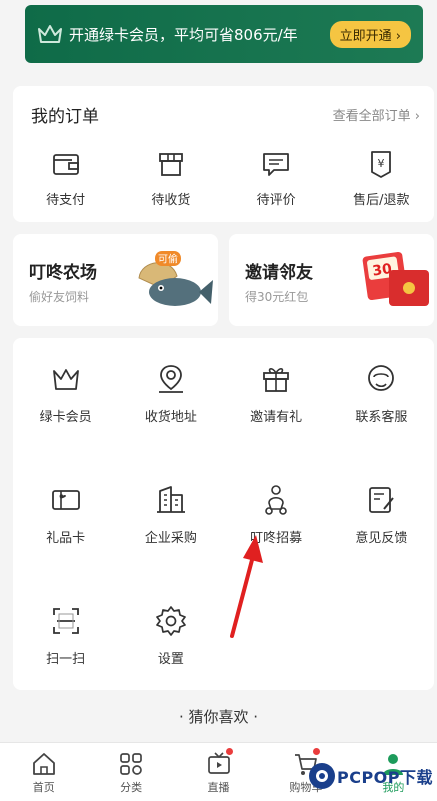  What do you see at coordinates (65, 417) in the screenshot?
I see `service-label: 绿卡会员` at bounding box center [65, 417].